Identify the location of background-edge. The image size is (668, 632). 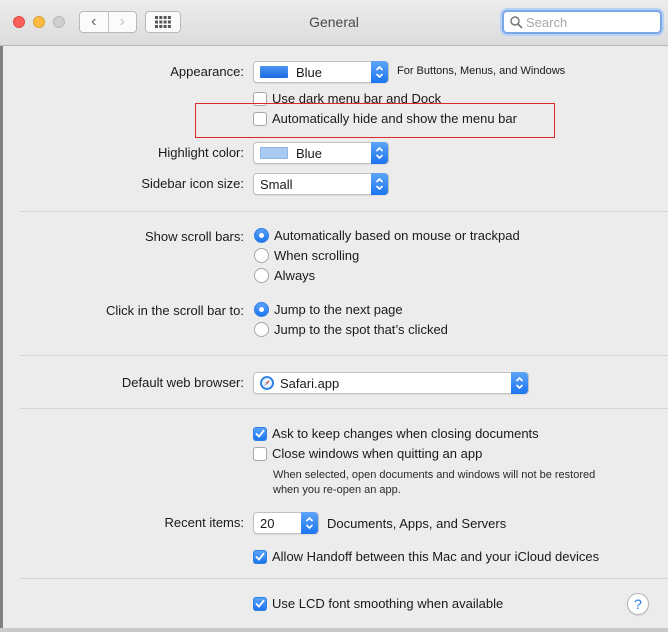
(1, 339).